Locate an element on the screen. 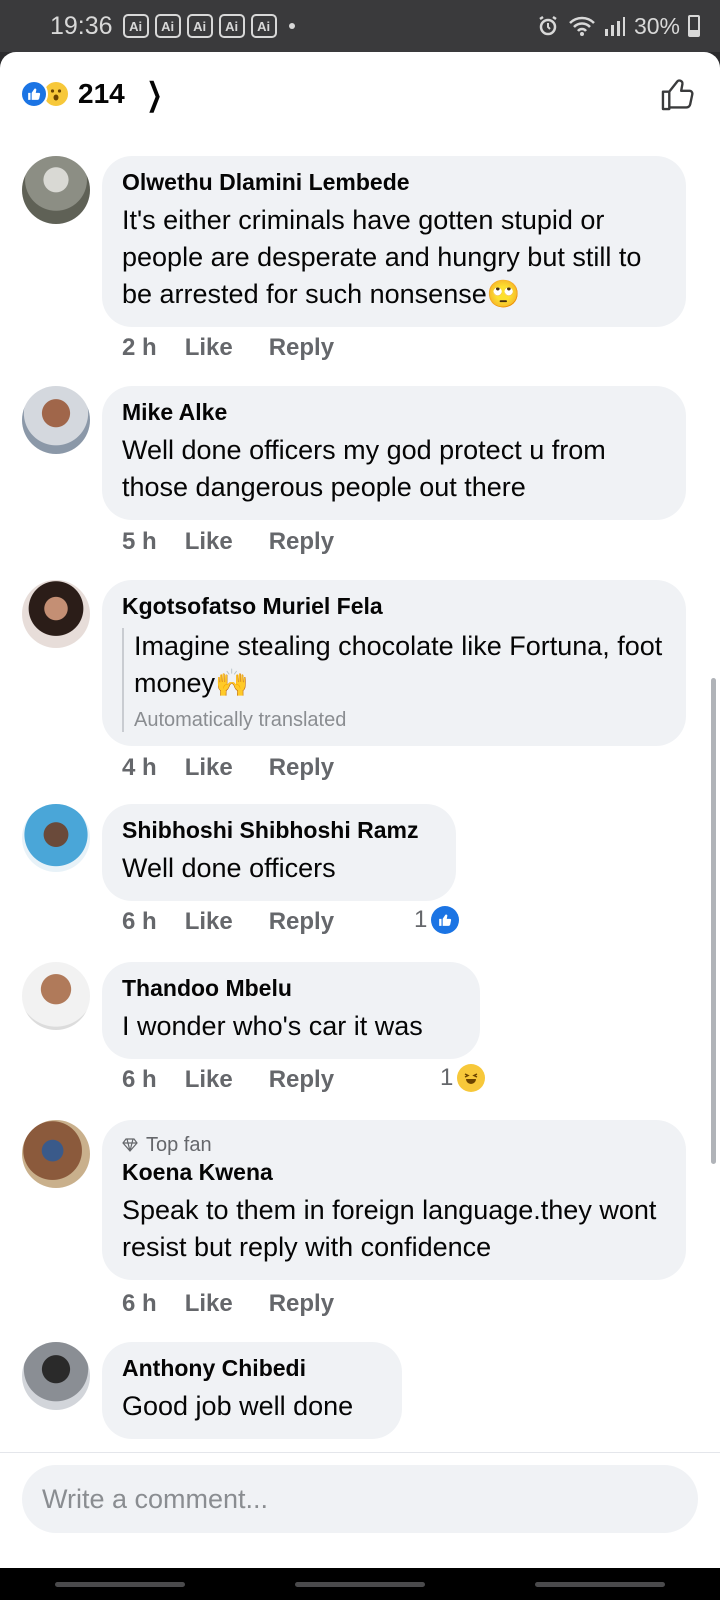 The width and height of the screenshot is (720, 1600). reactions-summary: 214 ❯ is located at coordinates (94, 94).